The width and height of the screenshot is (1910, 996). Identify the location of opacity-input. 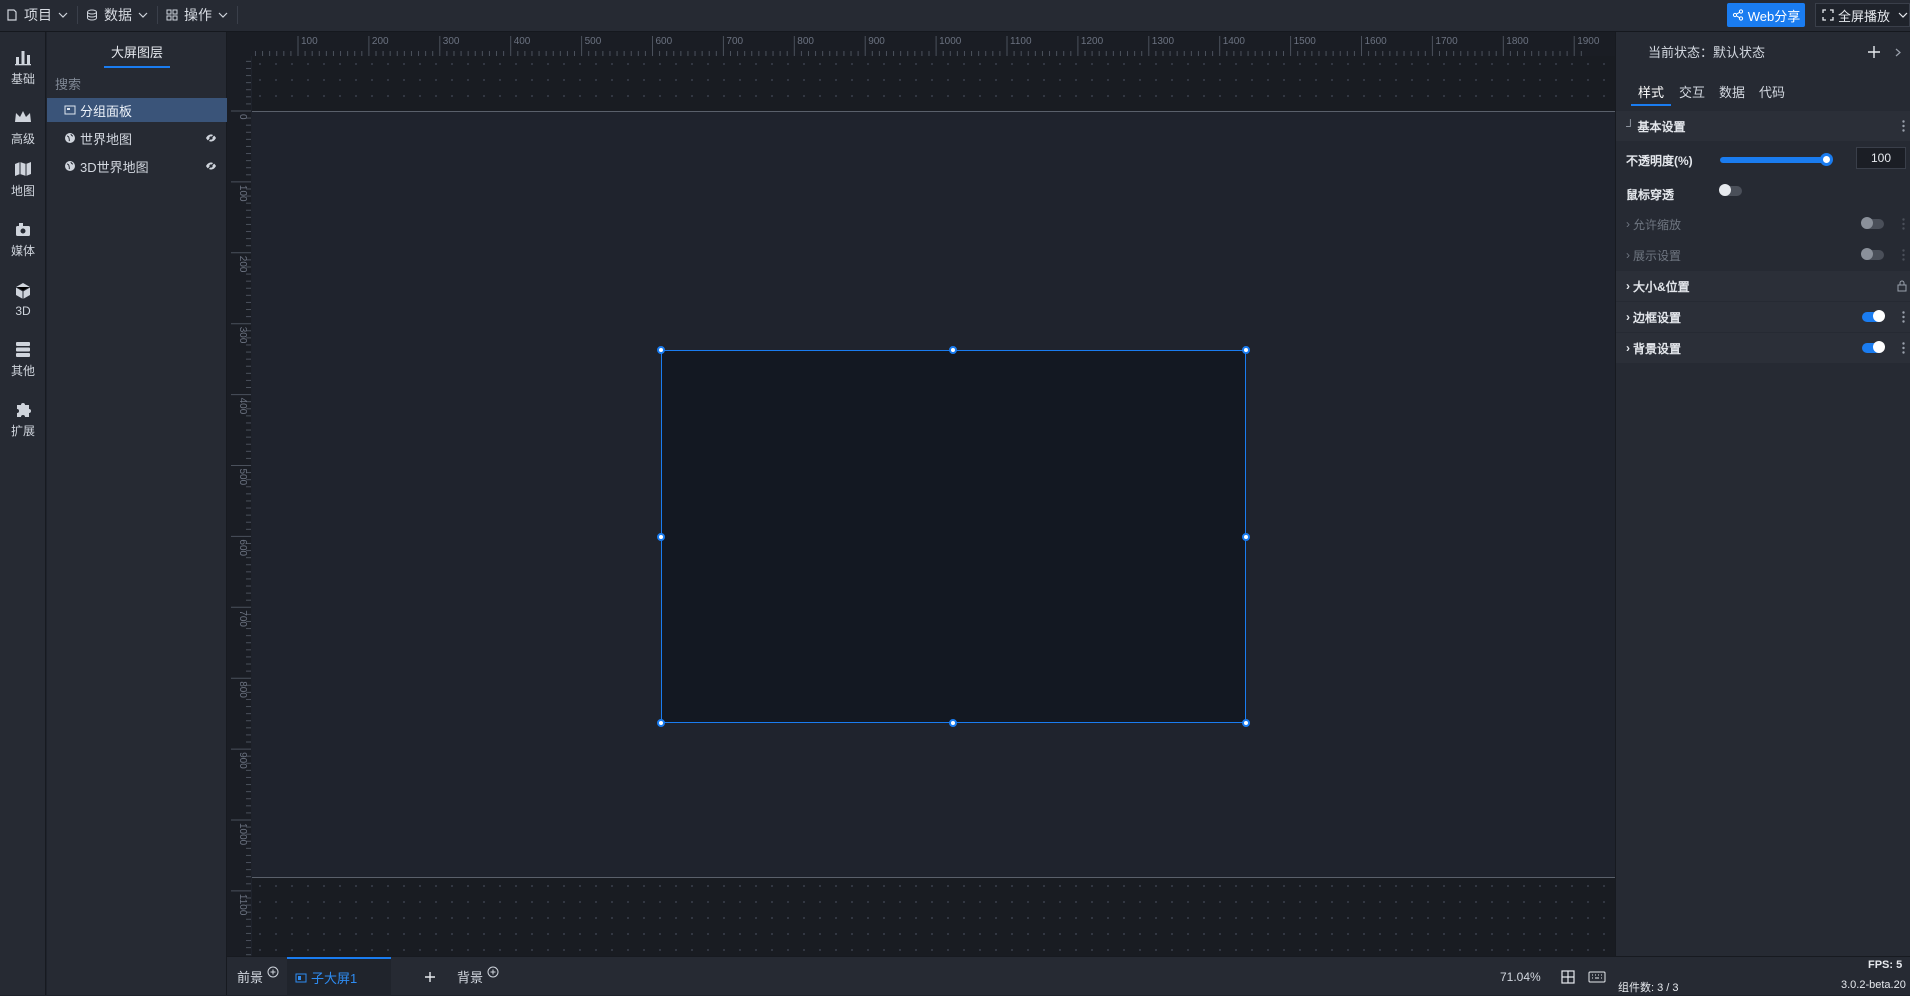
(1881, 158).